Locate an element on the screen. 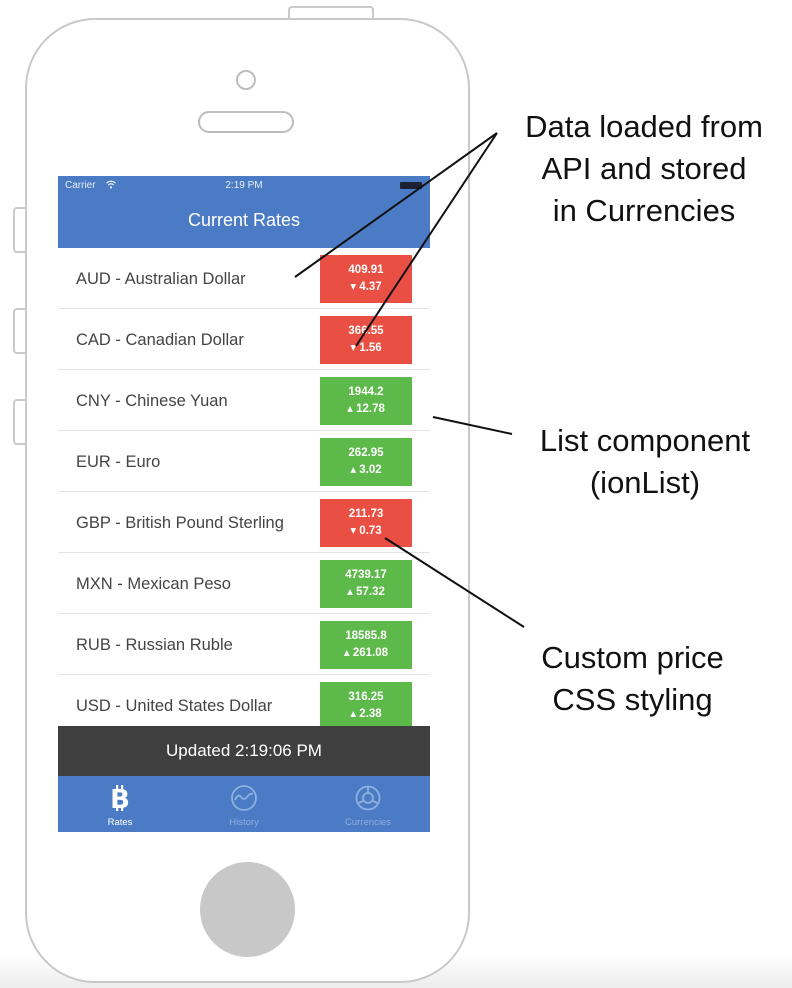 This screenshot has height=988, width=792. wifi-icon is located at coordinates (111, 184).